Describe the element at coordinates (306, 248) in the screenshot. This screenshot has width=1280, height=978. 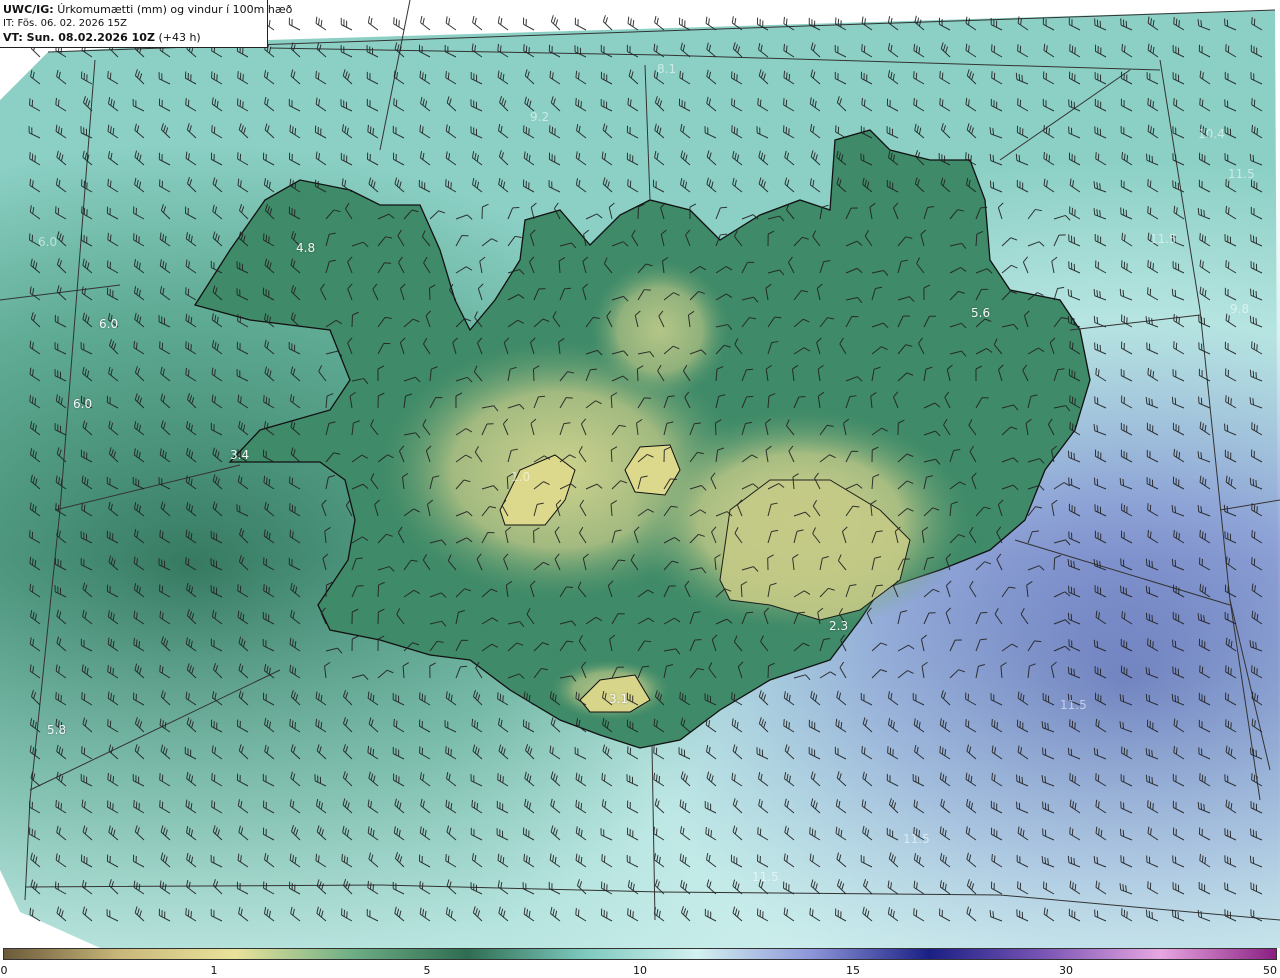
I see `map-value-label: 4.8` at that location.